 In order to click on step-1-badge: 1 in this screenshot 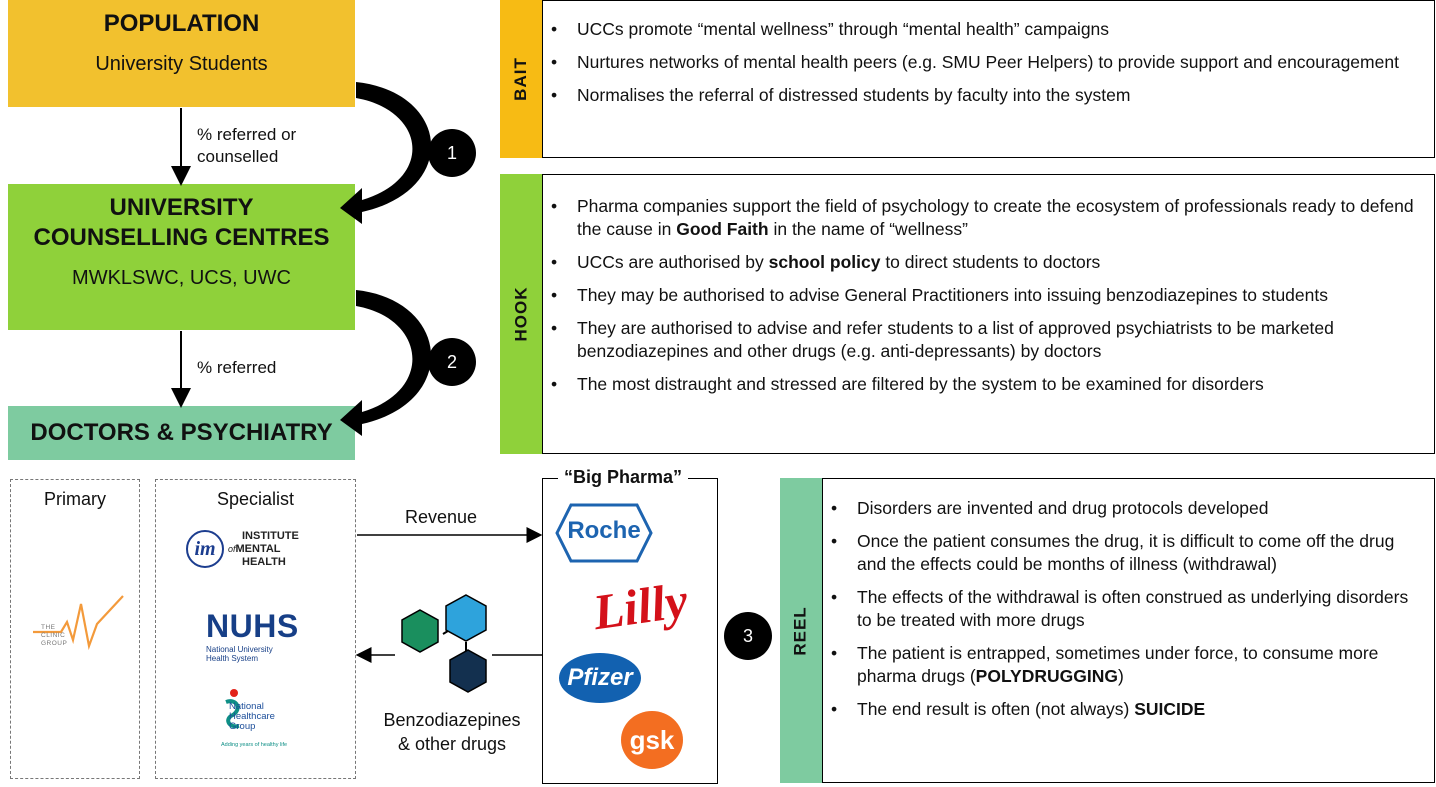, I will do `click(452, 153)`.